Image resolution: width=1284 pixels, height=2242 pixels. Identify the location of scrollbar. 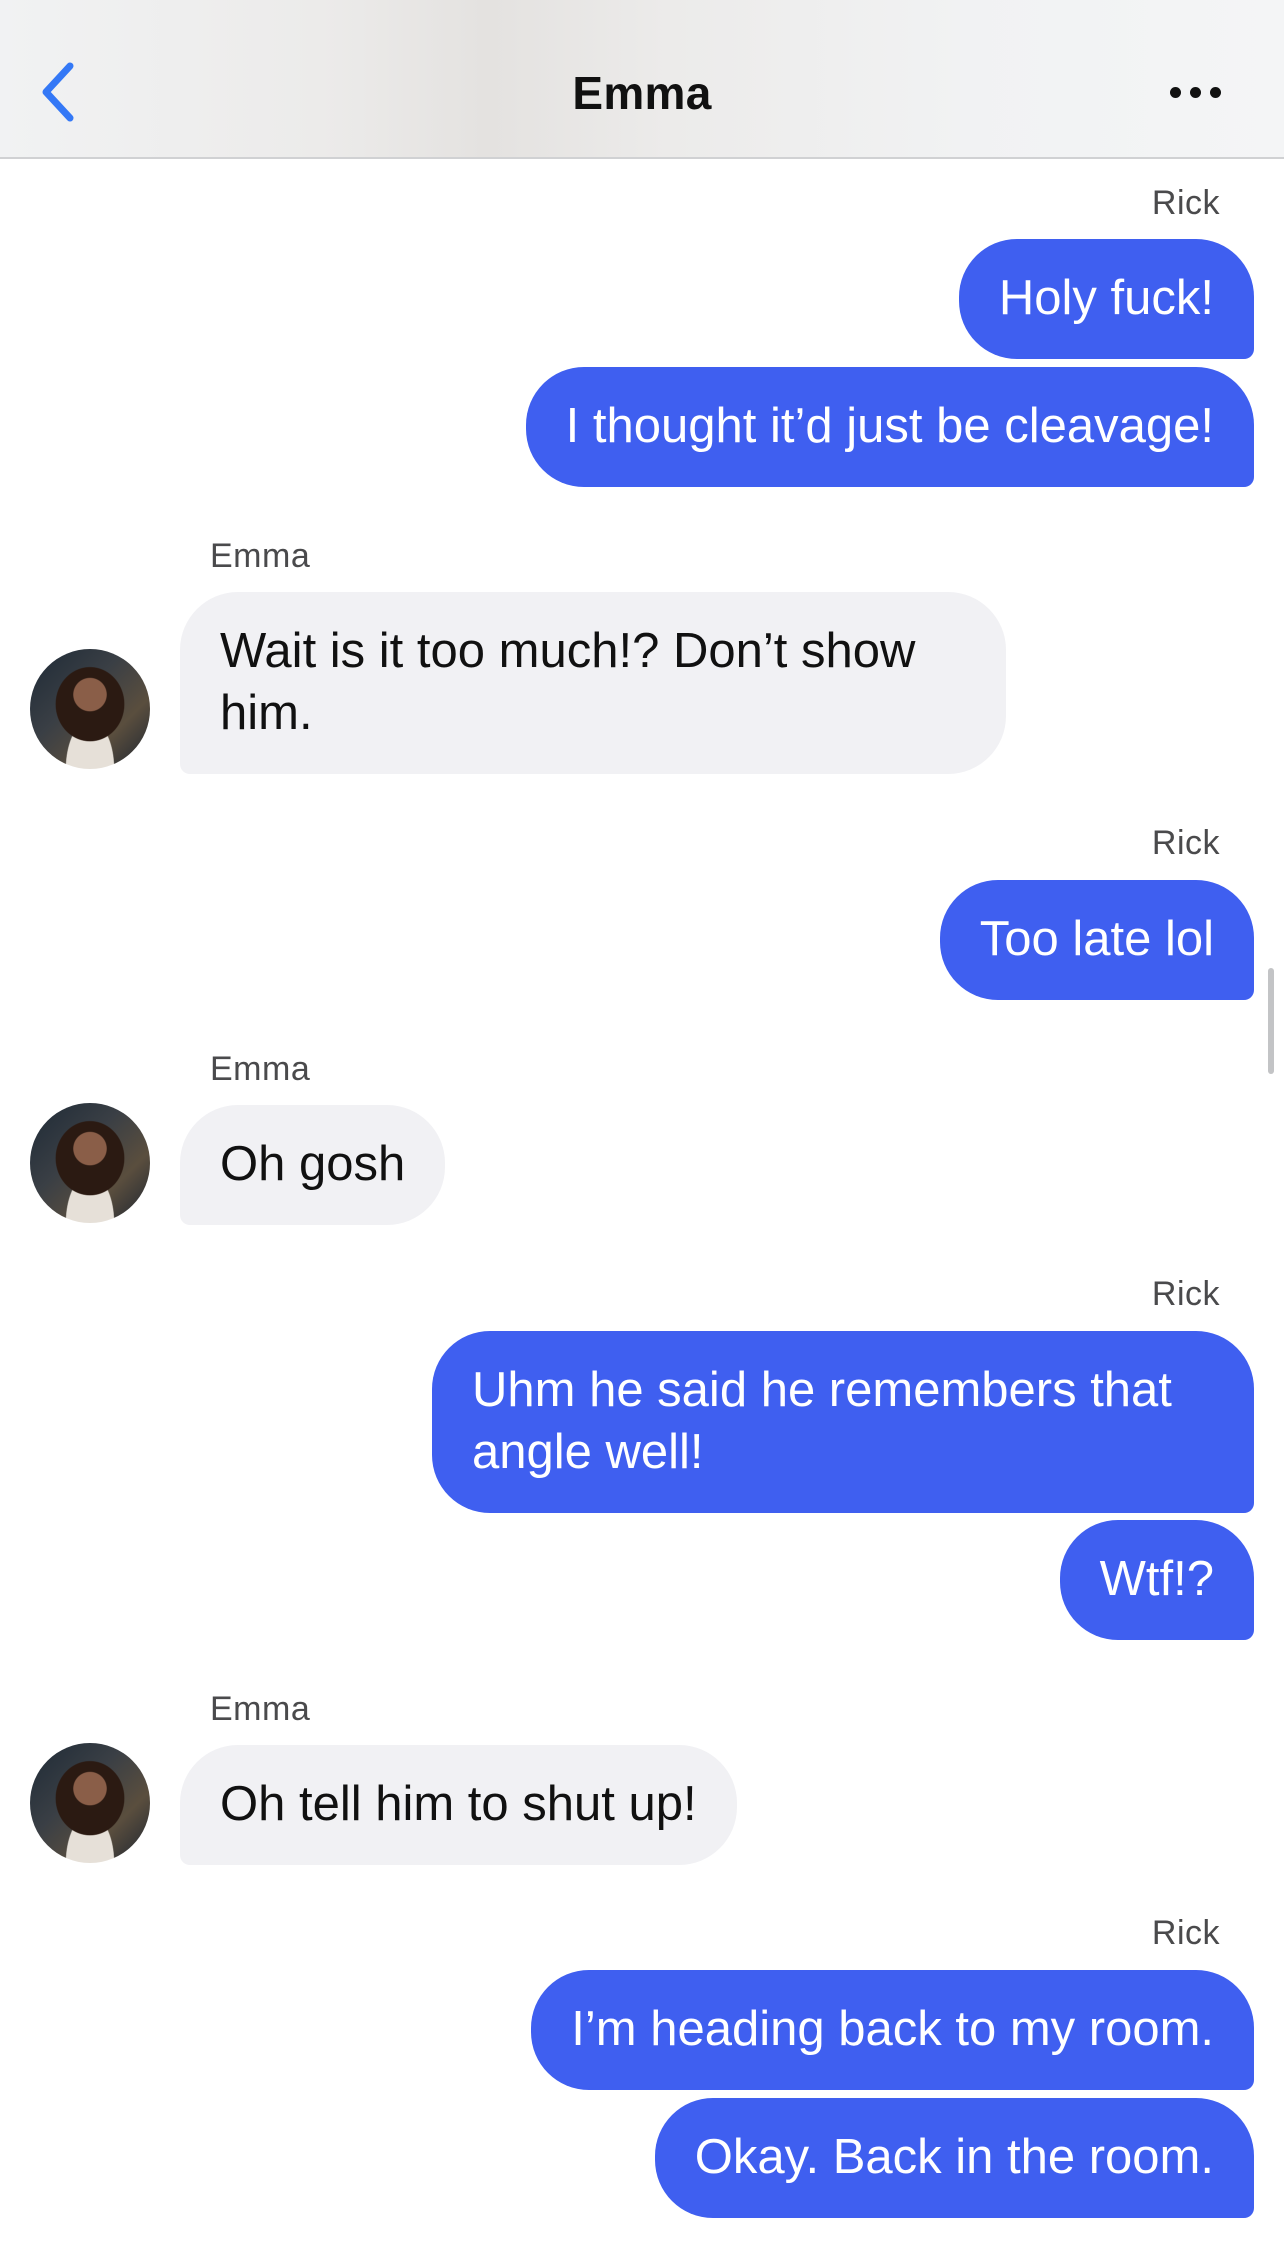
(1271, 1021).